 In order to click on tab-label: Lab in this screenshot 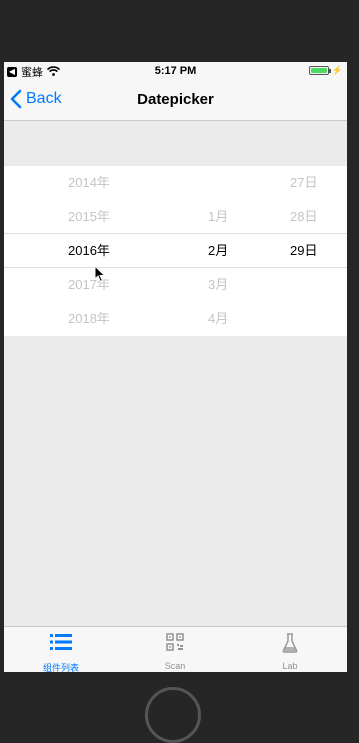, I will do `click(290, 666)`.